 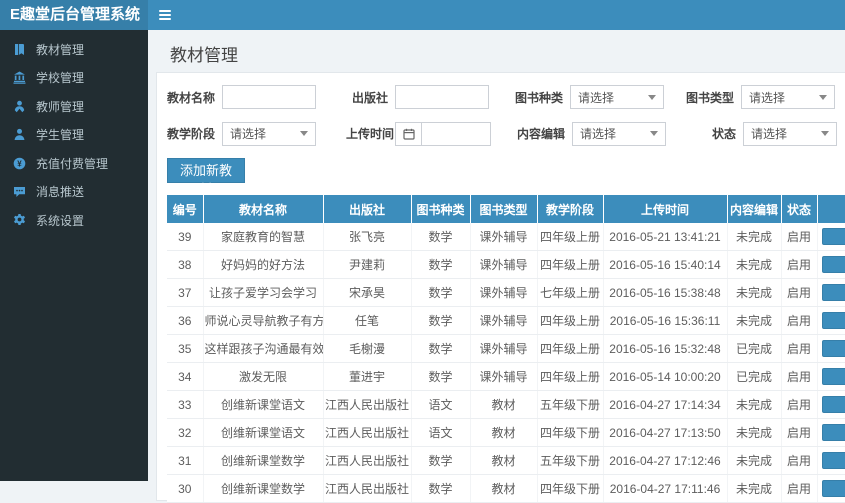 What do you see at coordinates (262, 209) in the screenshot?
I see `col-header-name: 教材名称` at bounding box center [262, 209].